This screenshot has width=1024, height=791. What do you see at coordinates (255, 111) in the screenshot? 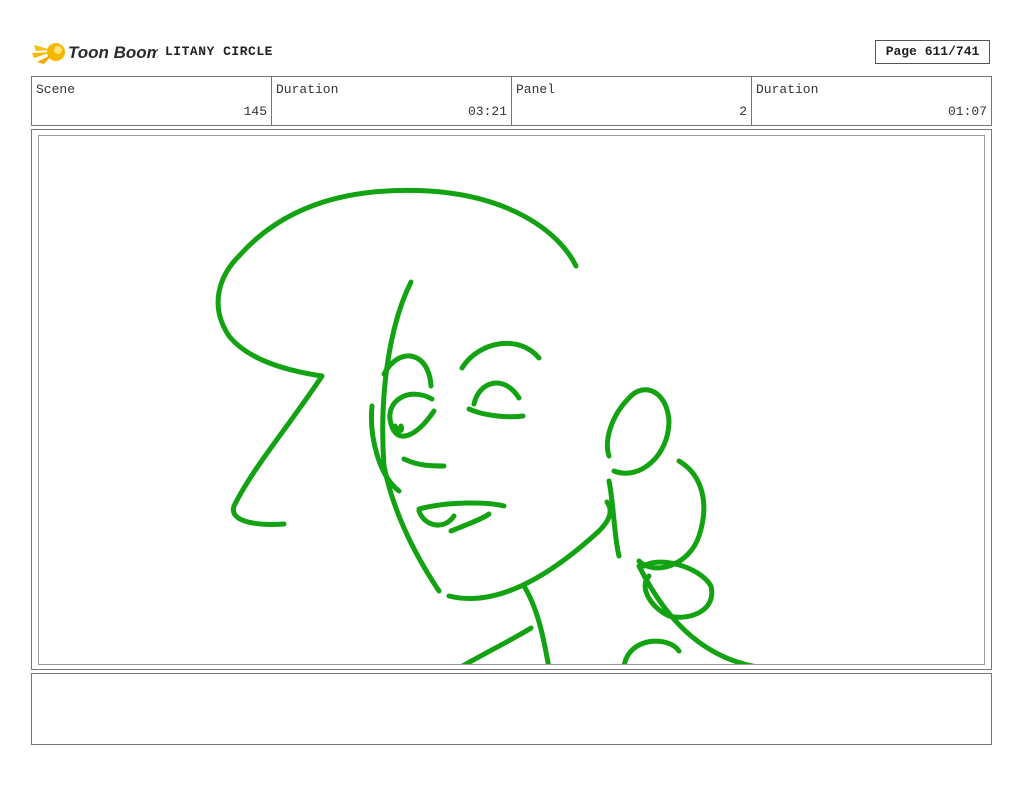
I see `scene-value: 145` at bounding box center [255, 111].